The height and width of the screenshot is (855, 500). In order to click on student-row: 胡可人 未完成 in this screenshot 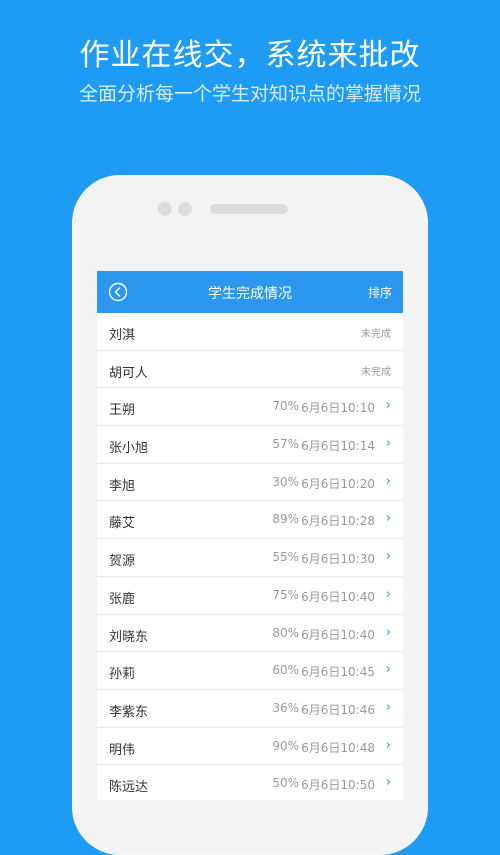, I will do `click(250, 370)`.